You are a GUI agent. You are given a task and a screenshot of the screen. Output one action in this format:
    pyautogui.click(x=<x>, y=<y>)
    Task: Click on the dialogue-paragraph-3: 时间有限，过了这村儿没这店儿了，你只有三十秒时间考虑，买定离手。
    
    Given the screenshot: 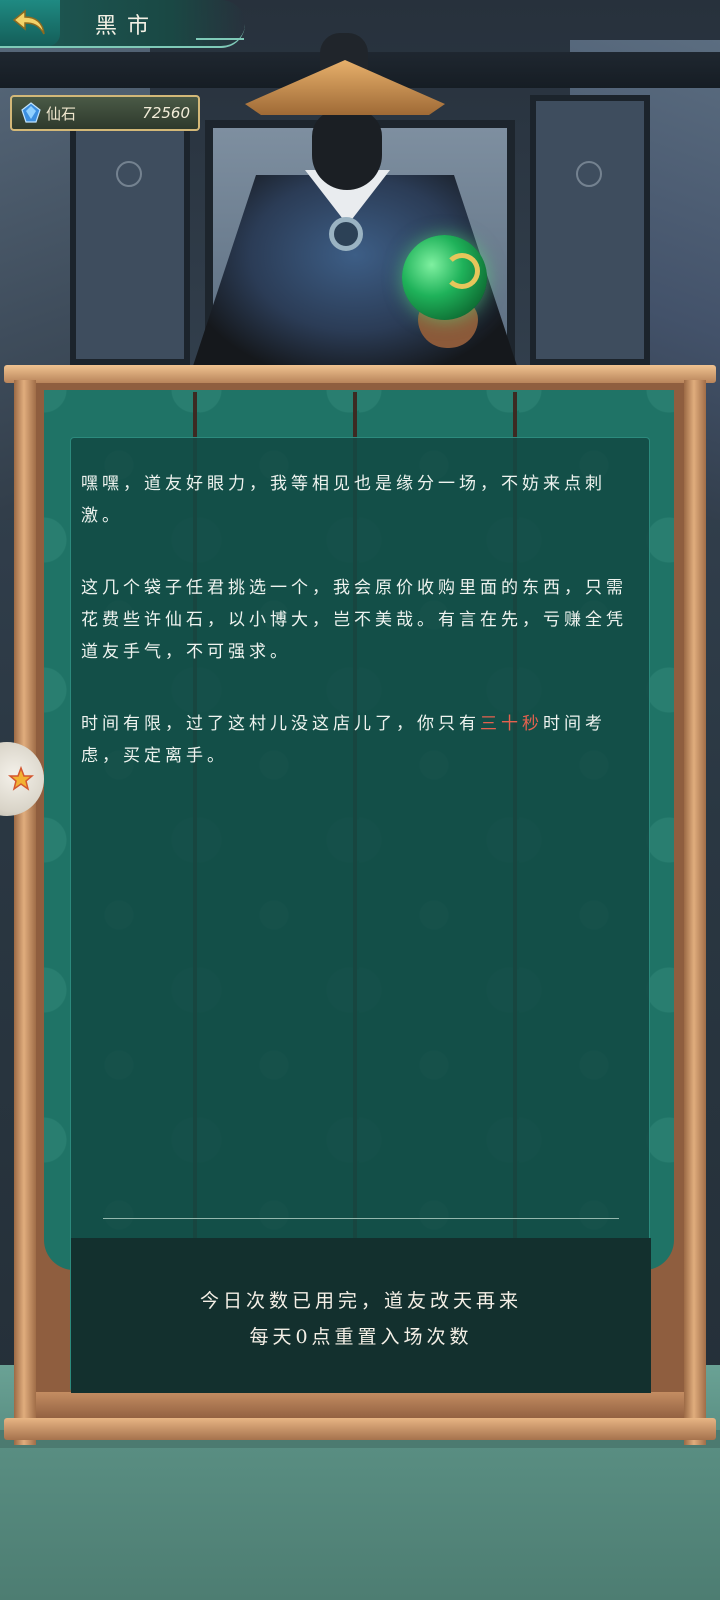 What is the action you would take?
    pyautogui.click(x=361, y=740)
    